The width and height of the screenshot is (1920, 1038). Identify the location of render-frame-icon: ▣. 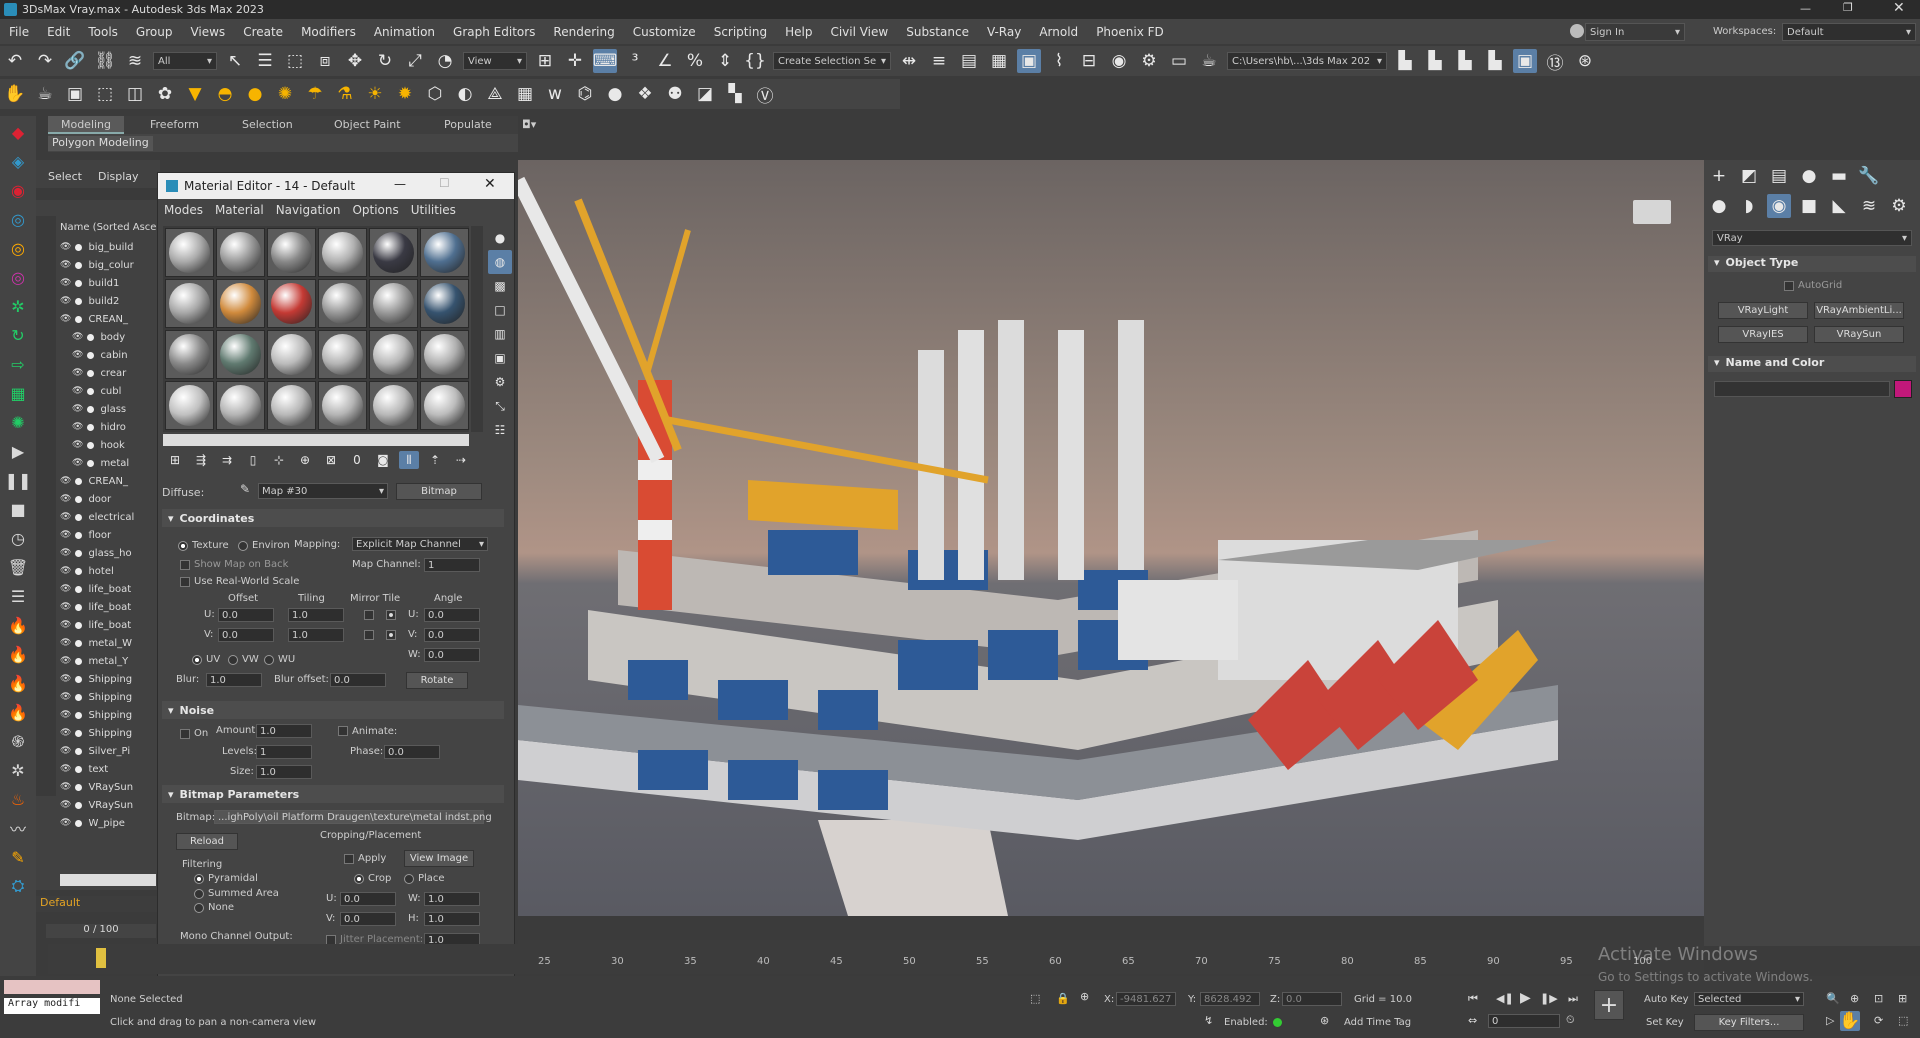
(75, 94).